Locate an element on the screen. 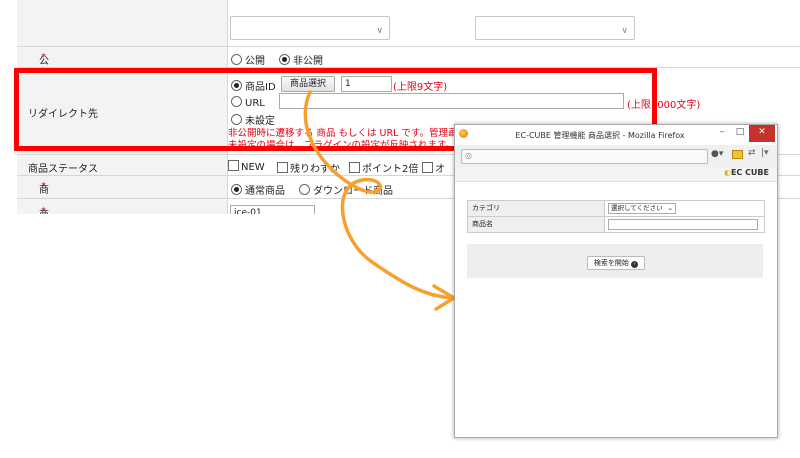 Image resolution: width=800 pixels, height=458 pixels. start-search-button: 検索を開始 › is located at coordinates (616, 263).